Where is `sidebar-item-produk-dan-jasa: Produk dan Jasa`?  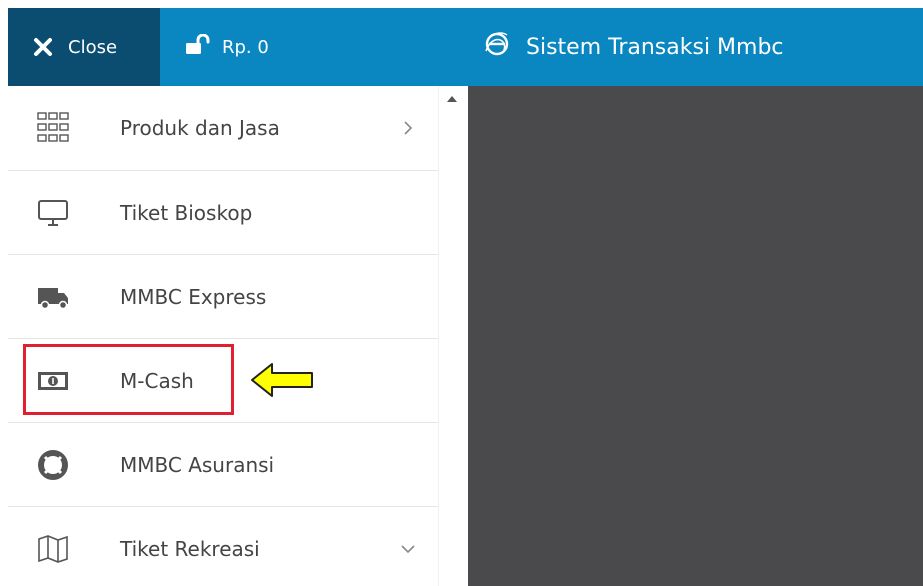
sidebar-item-produk-dan-jasa: Produk dan Jasa is located at coordinates (223, 128).